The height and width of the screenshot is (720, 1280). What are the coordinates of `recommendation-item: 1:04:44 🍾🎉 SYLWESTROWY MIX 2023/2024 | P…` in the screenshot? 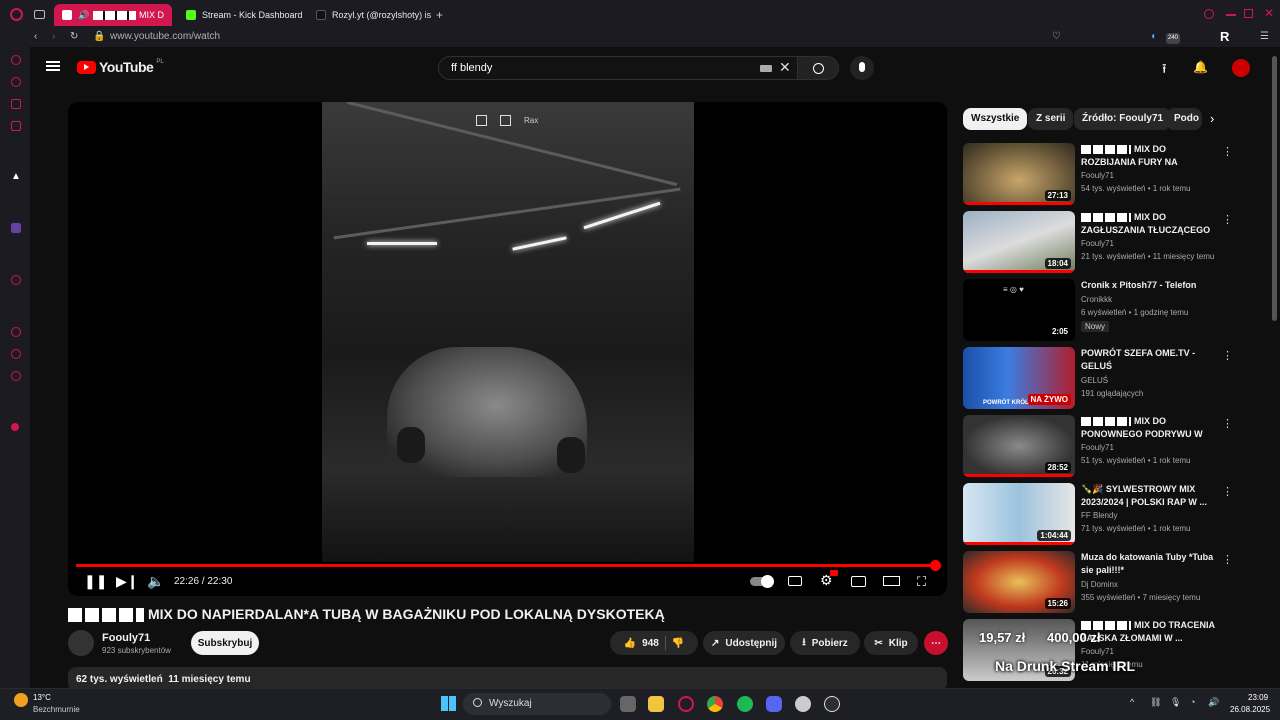 It's located at (1098, 515).